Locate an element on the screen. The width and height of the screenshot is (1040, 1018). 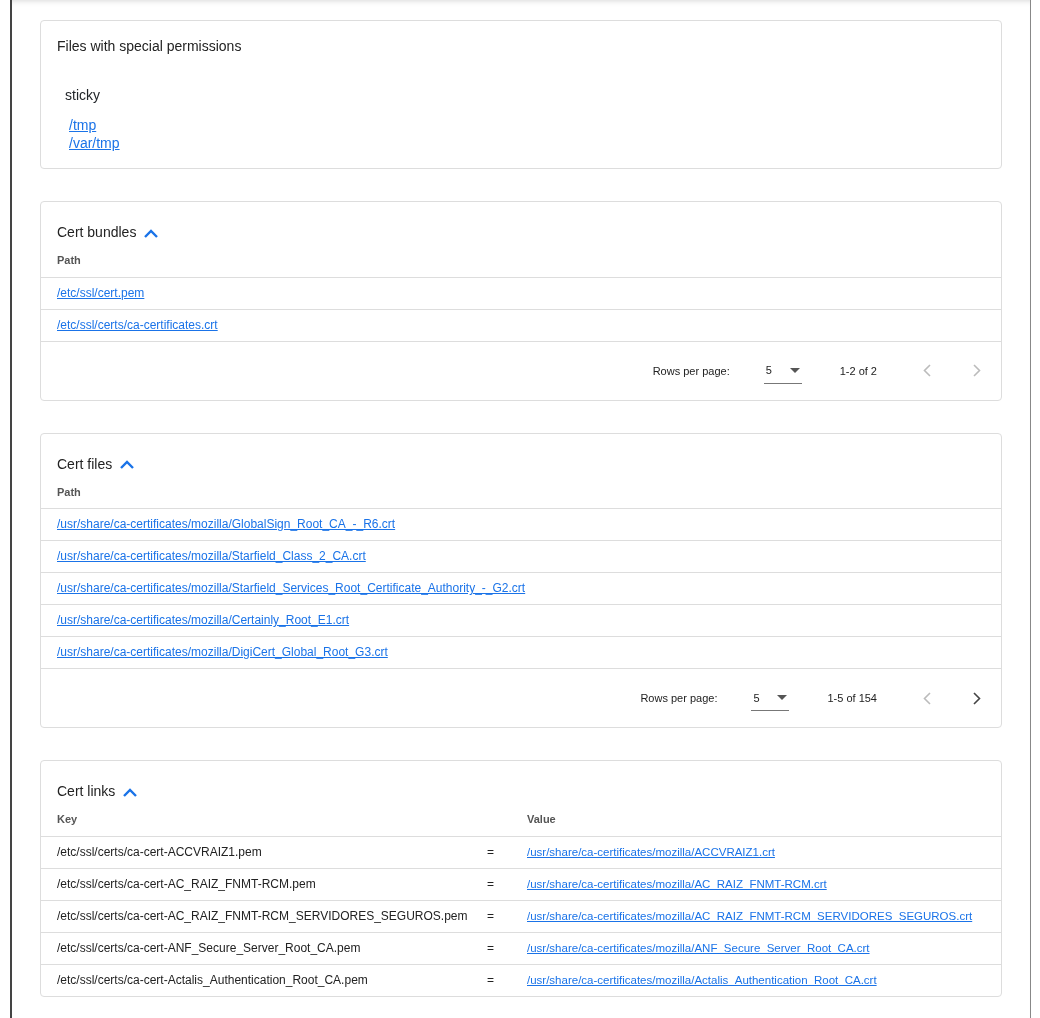
path-link: /etc/ssl/certs/ca-certificates.crt is located at coordinates (137, 325).